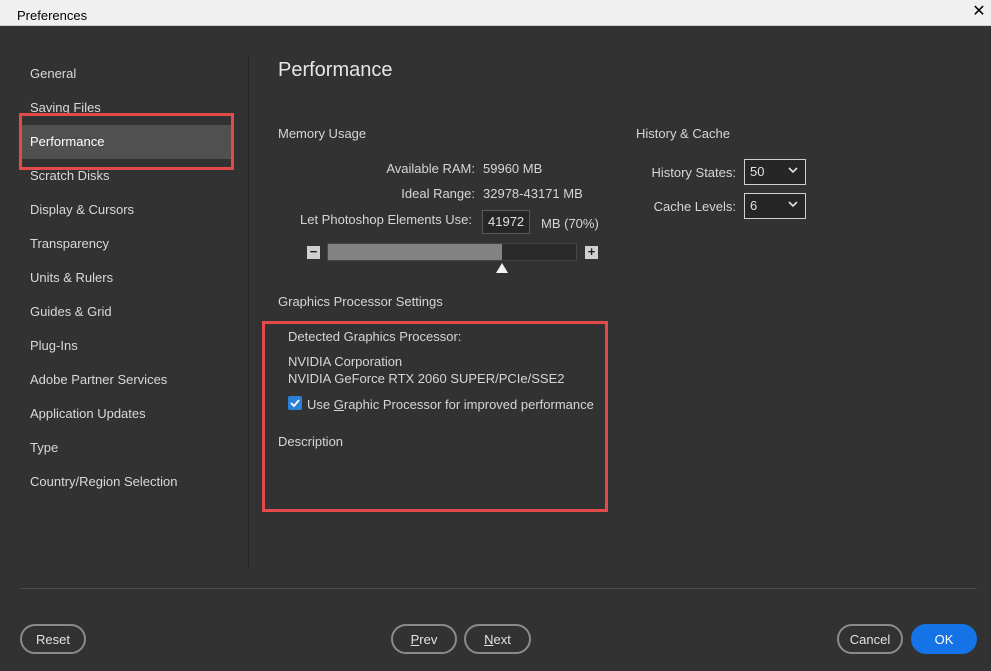 Image resolution: width=991 pixels, height=671 pixels. Describe the element at coordinates (944, 639) in the screenshot. I see `ok-button: OK` at that location.